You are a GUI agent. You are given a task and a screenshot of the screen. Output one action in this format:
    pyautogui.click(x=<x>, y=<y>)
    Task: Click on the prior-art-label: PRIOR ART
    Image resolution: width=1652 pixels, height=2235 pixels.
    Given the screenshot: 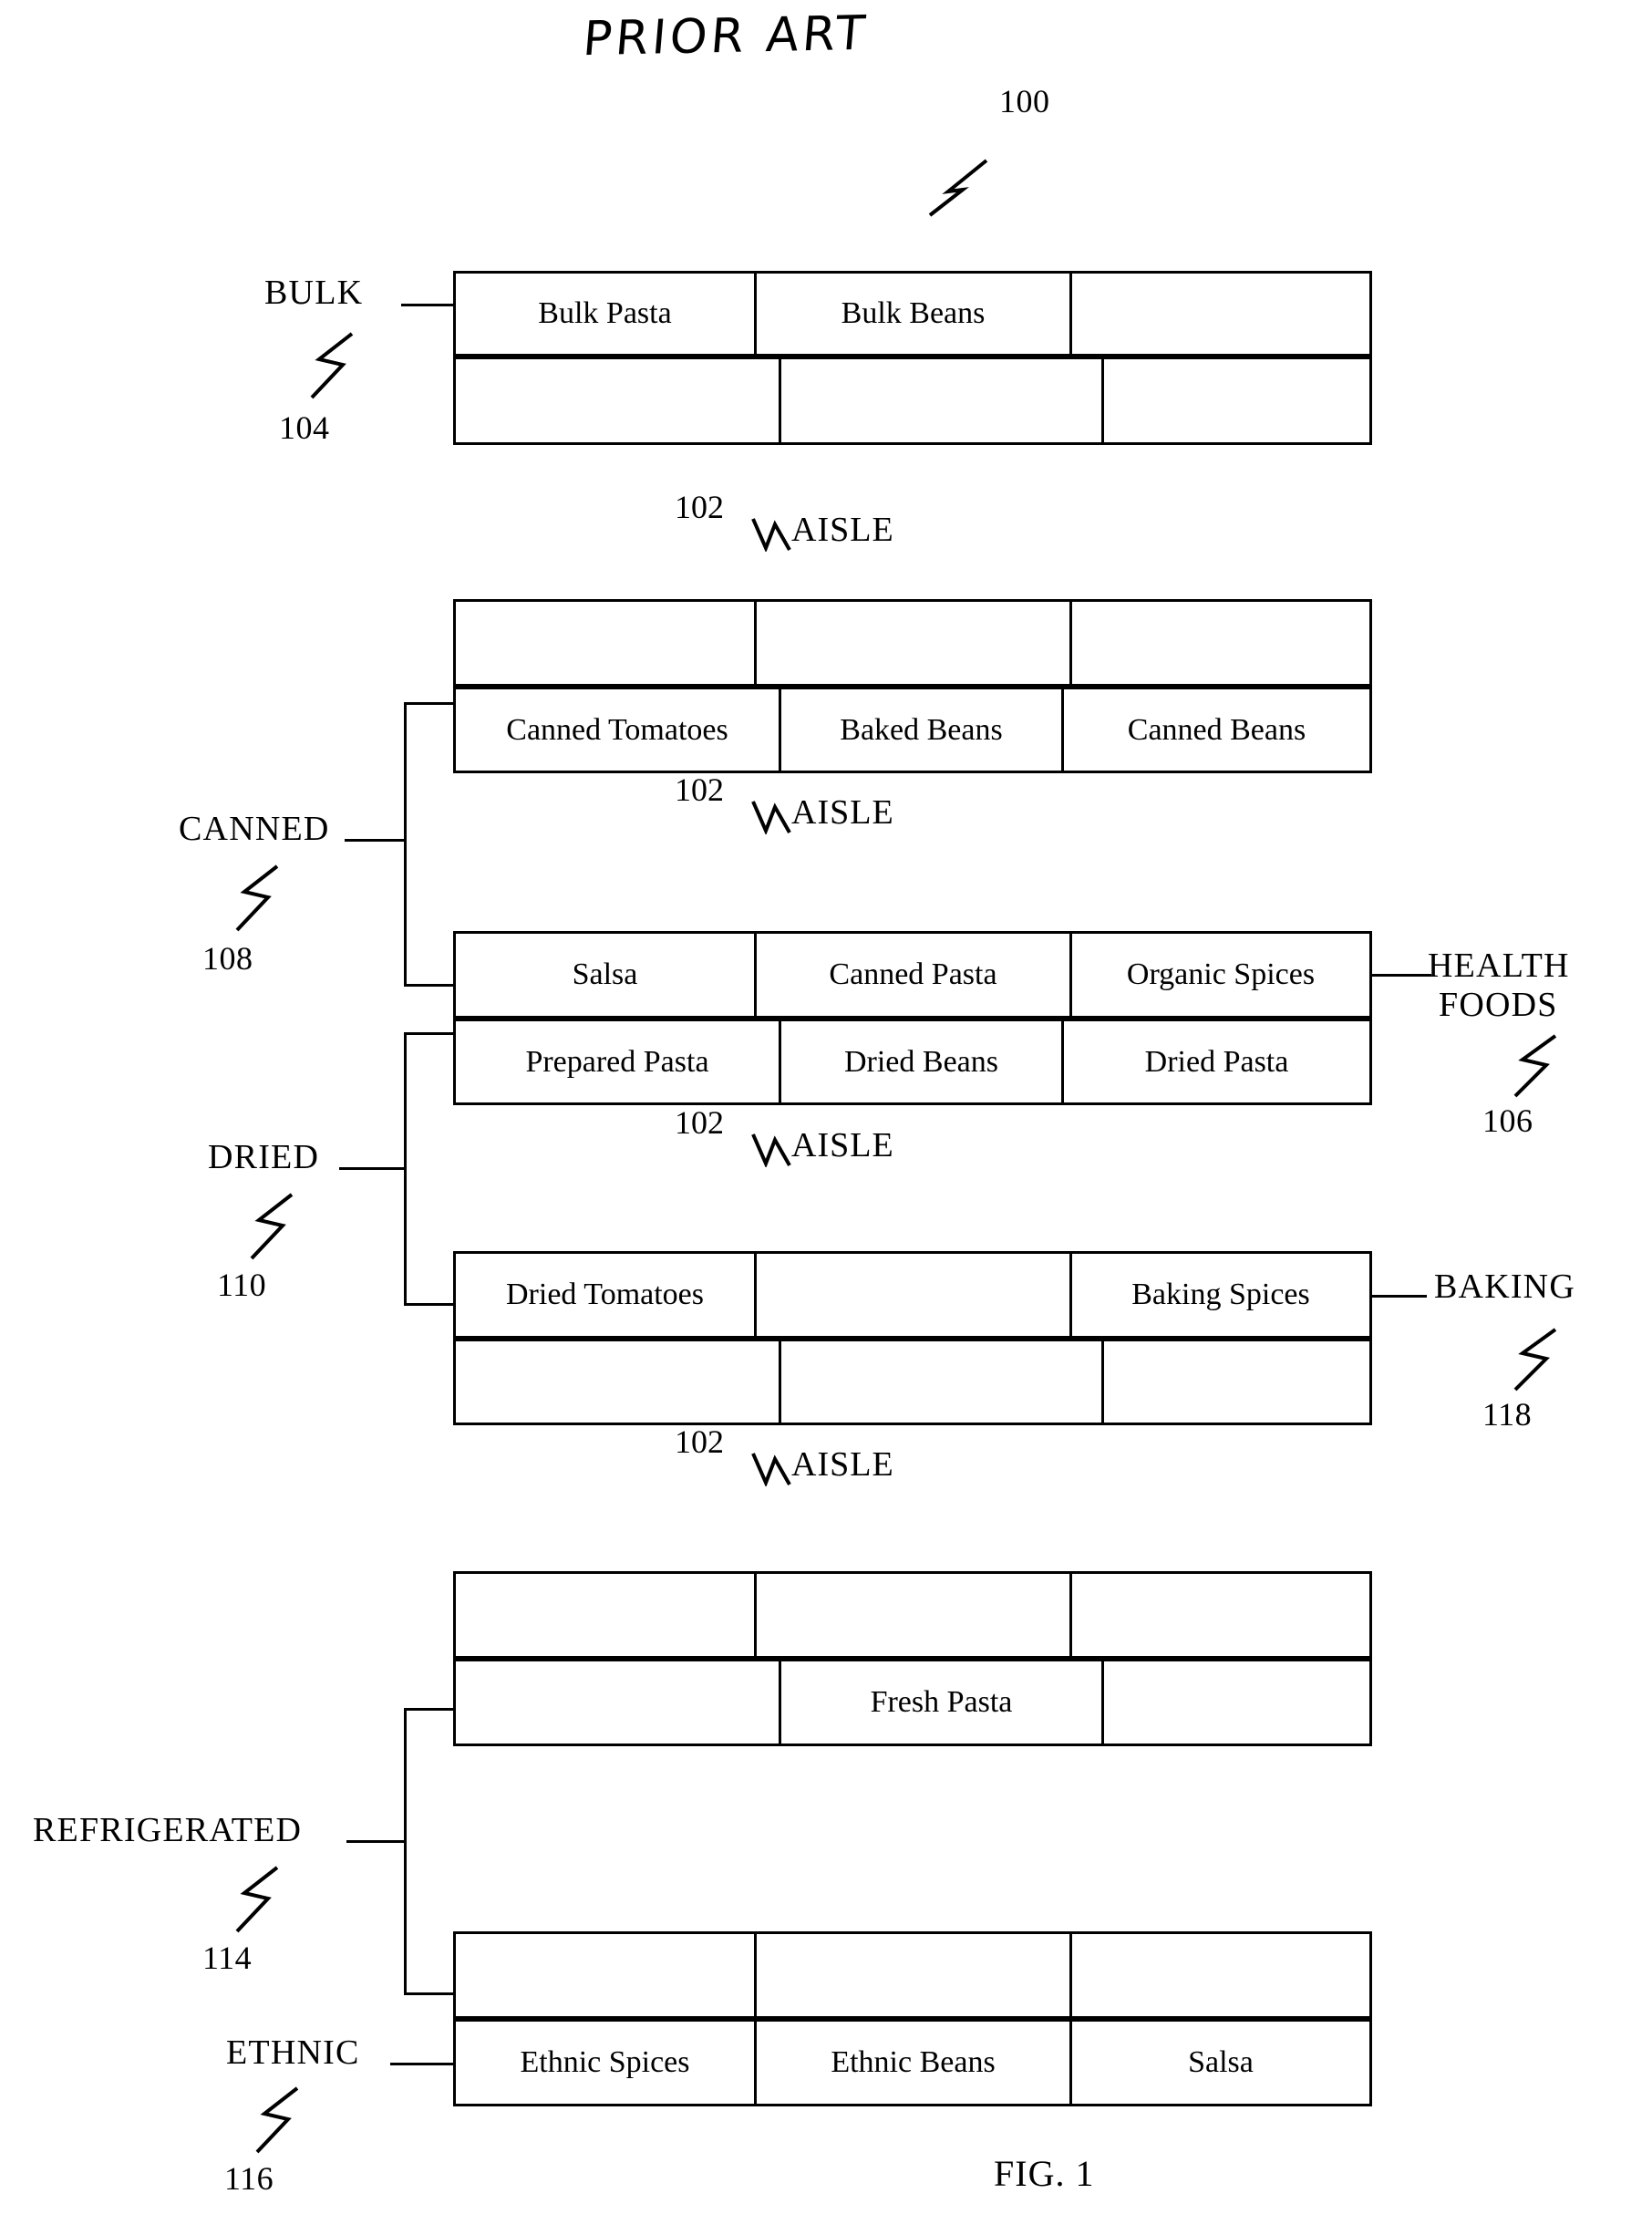 What is the action you would take?
    pyautogui.click(x=726, y=36)
    